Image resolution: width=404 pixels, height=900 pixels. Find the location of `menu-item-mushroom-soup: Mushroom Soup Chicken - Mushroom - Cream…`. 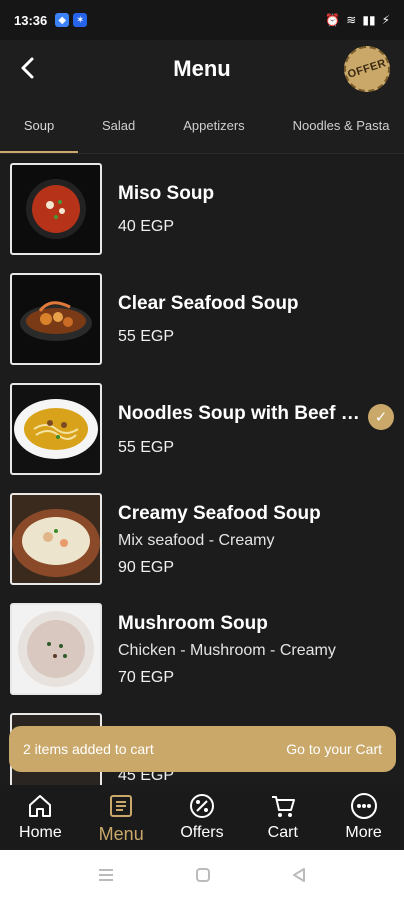

menu-item-mushroom-soup: Mushroom Soup Chicken - Mushroom - Cream… is located at coordinates (202, 650).